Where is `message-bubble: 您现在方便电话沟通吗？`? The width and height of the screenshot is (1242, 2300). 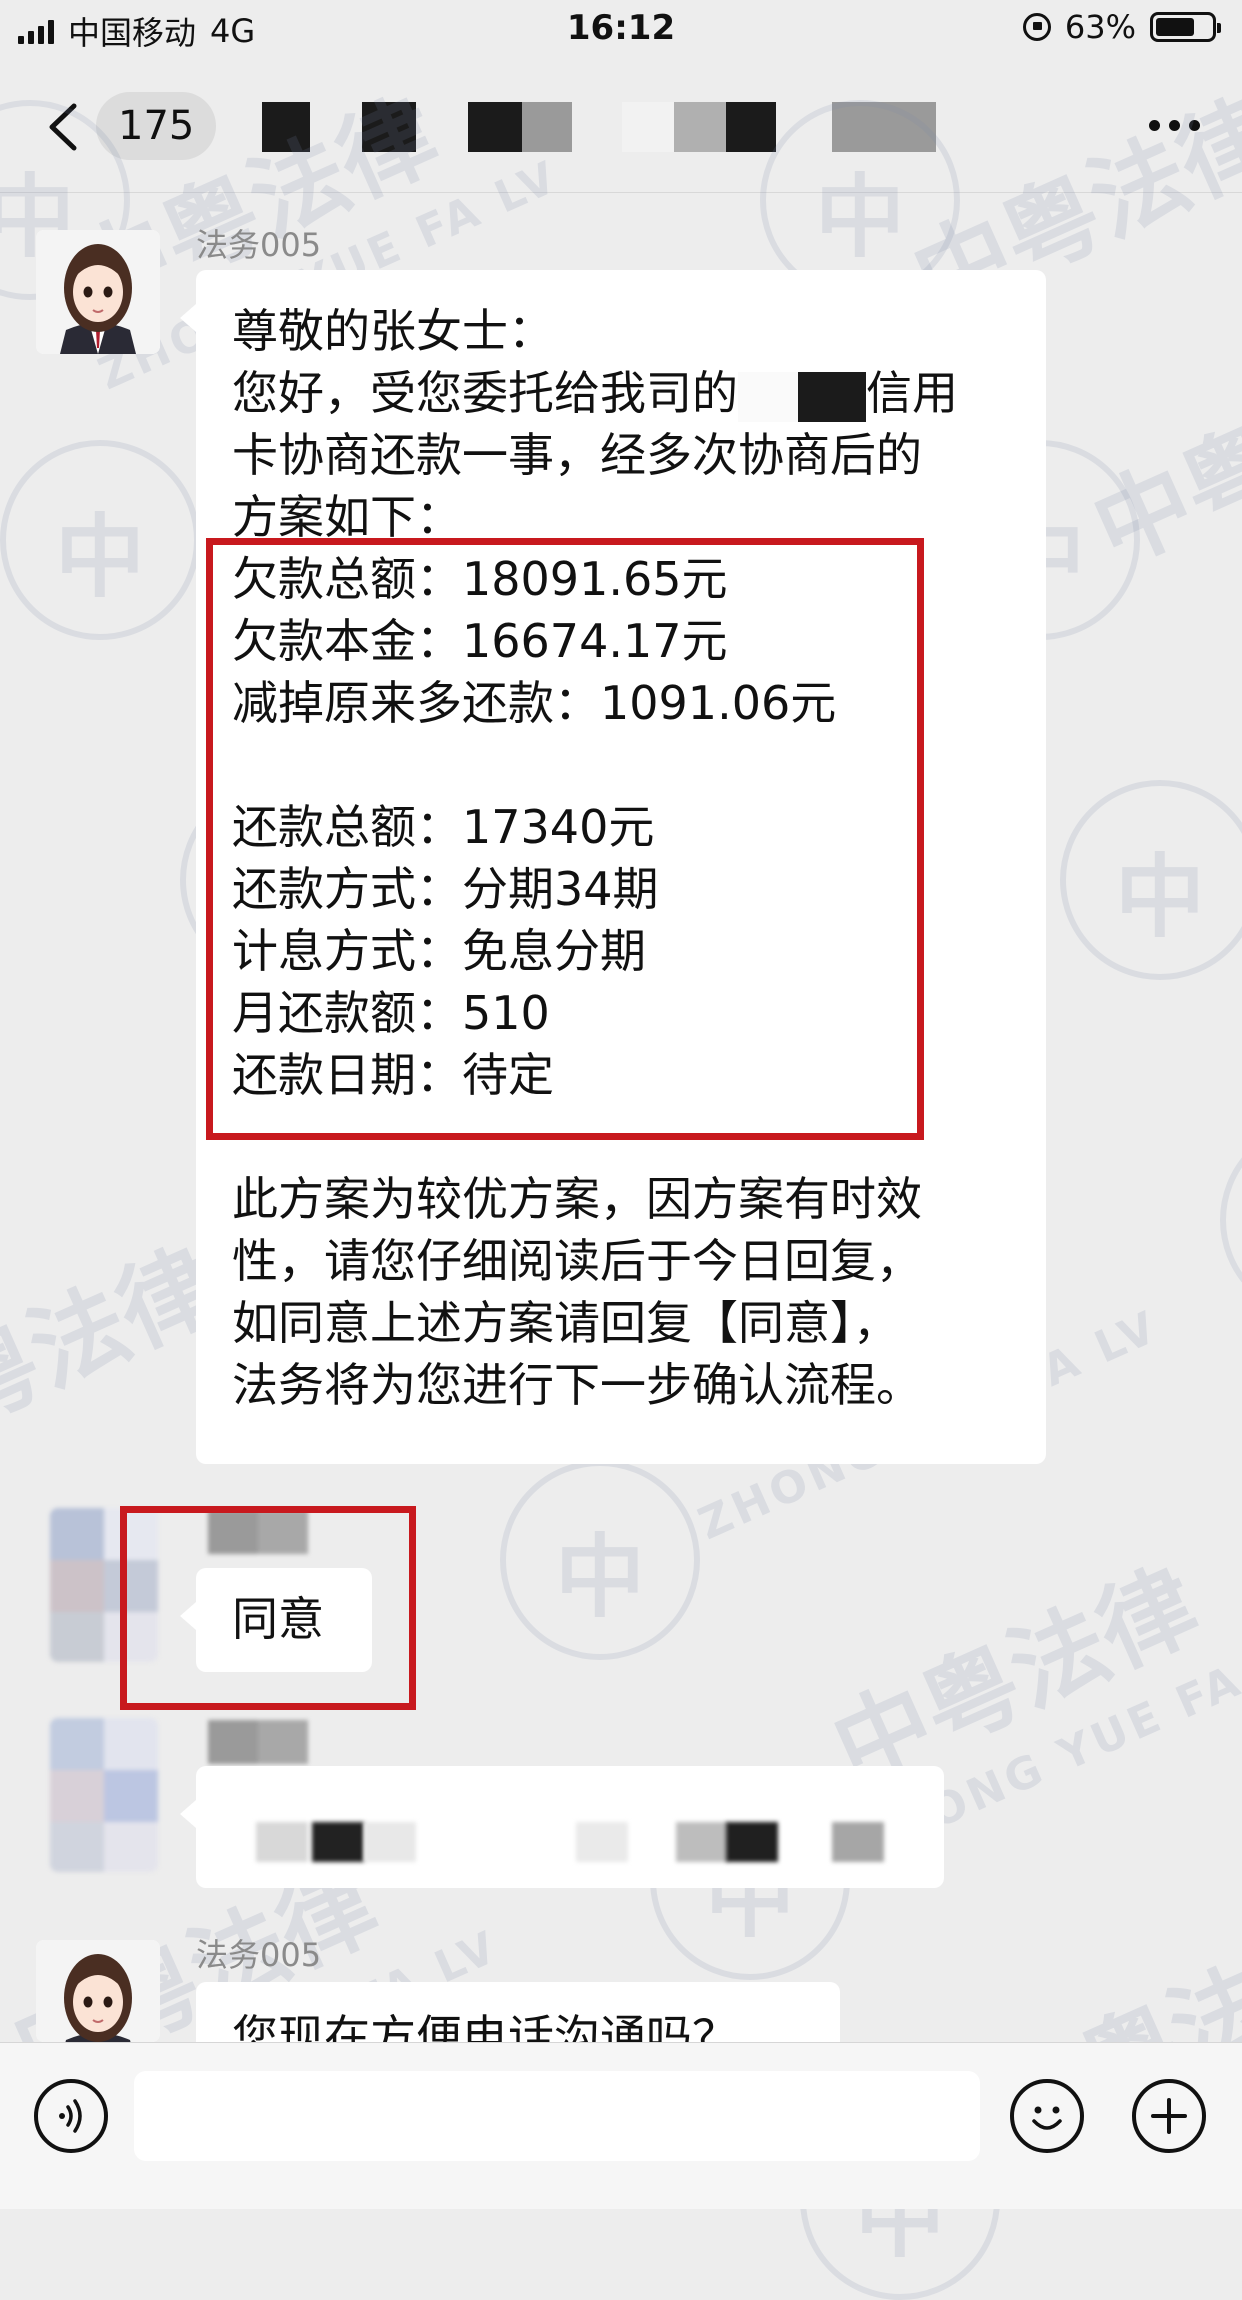 message-bubble: 您现在方便电话沟通吗？ is located at coordinates (518, 2012).